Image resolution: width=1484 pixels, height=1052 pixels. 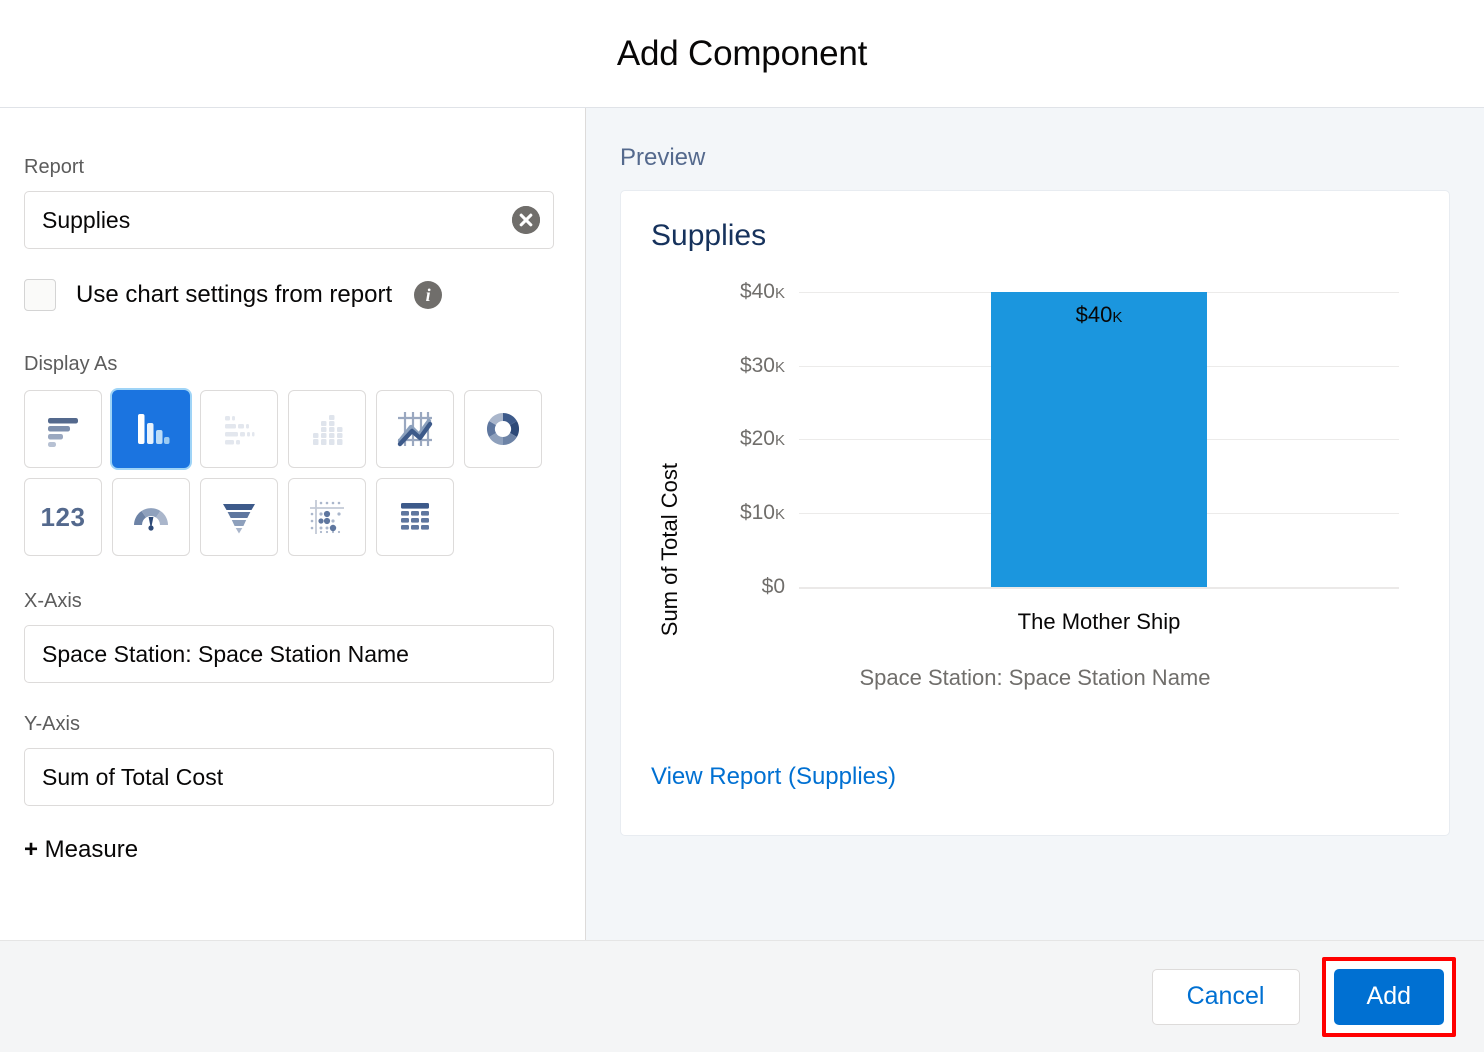 I want to click on report-input-wrapper, so click(x=289, y=220).